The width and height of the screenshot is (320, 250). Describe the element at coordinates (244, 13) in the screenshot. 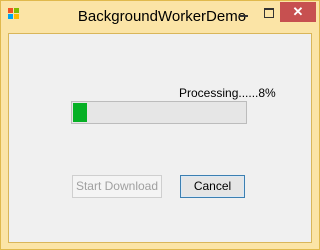

I see `minimize-icon` at that location.